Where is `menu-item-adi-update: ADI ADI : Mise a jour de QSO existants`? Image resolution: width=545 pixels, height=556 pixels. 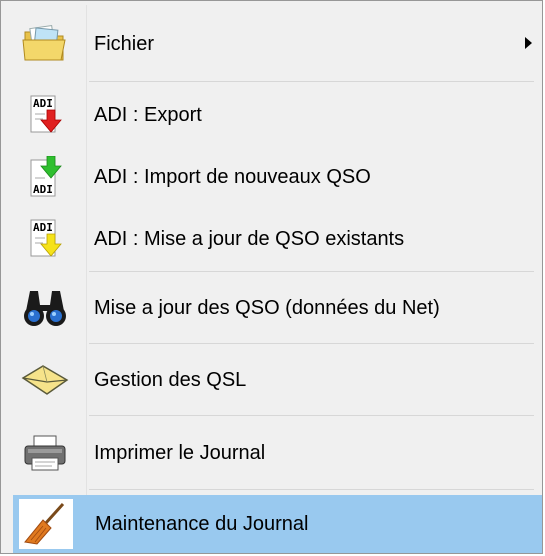
menu-item-adi-update: ADI ADI : Mise a jour de QSO existants is located at coordinates (277, 239).